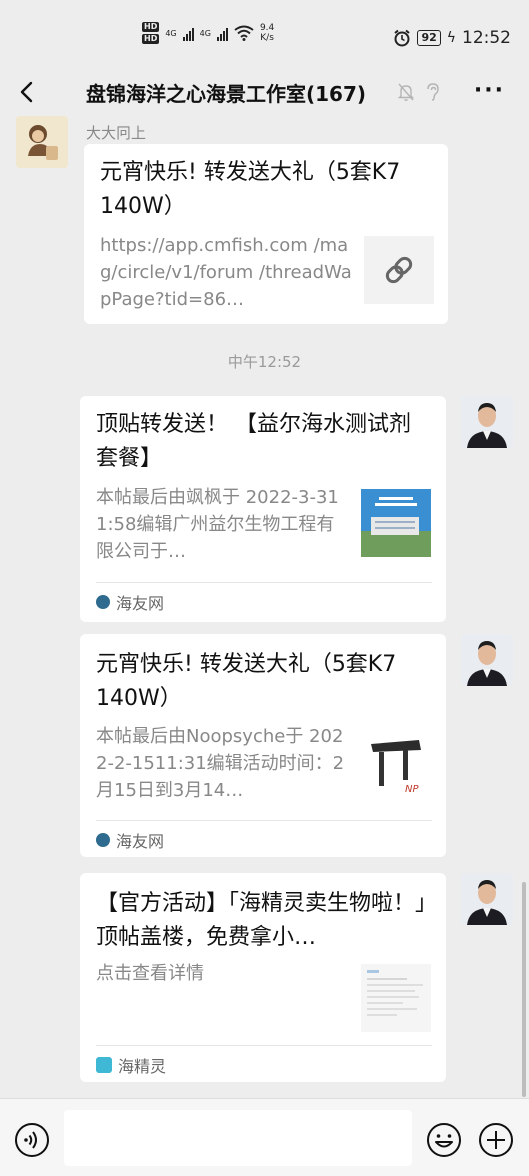 Image resolution: width=529 pixels, height=1176 pixels. I want to click on sender-name: 大大冋上, so click(116, 133).